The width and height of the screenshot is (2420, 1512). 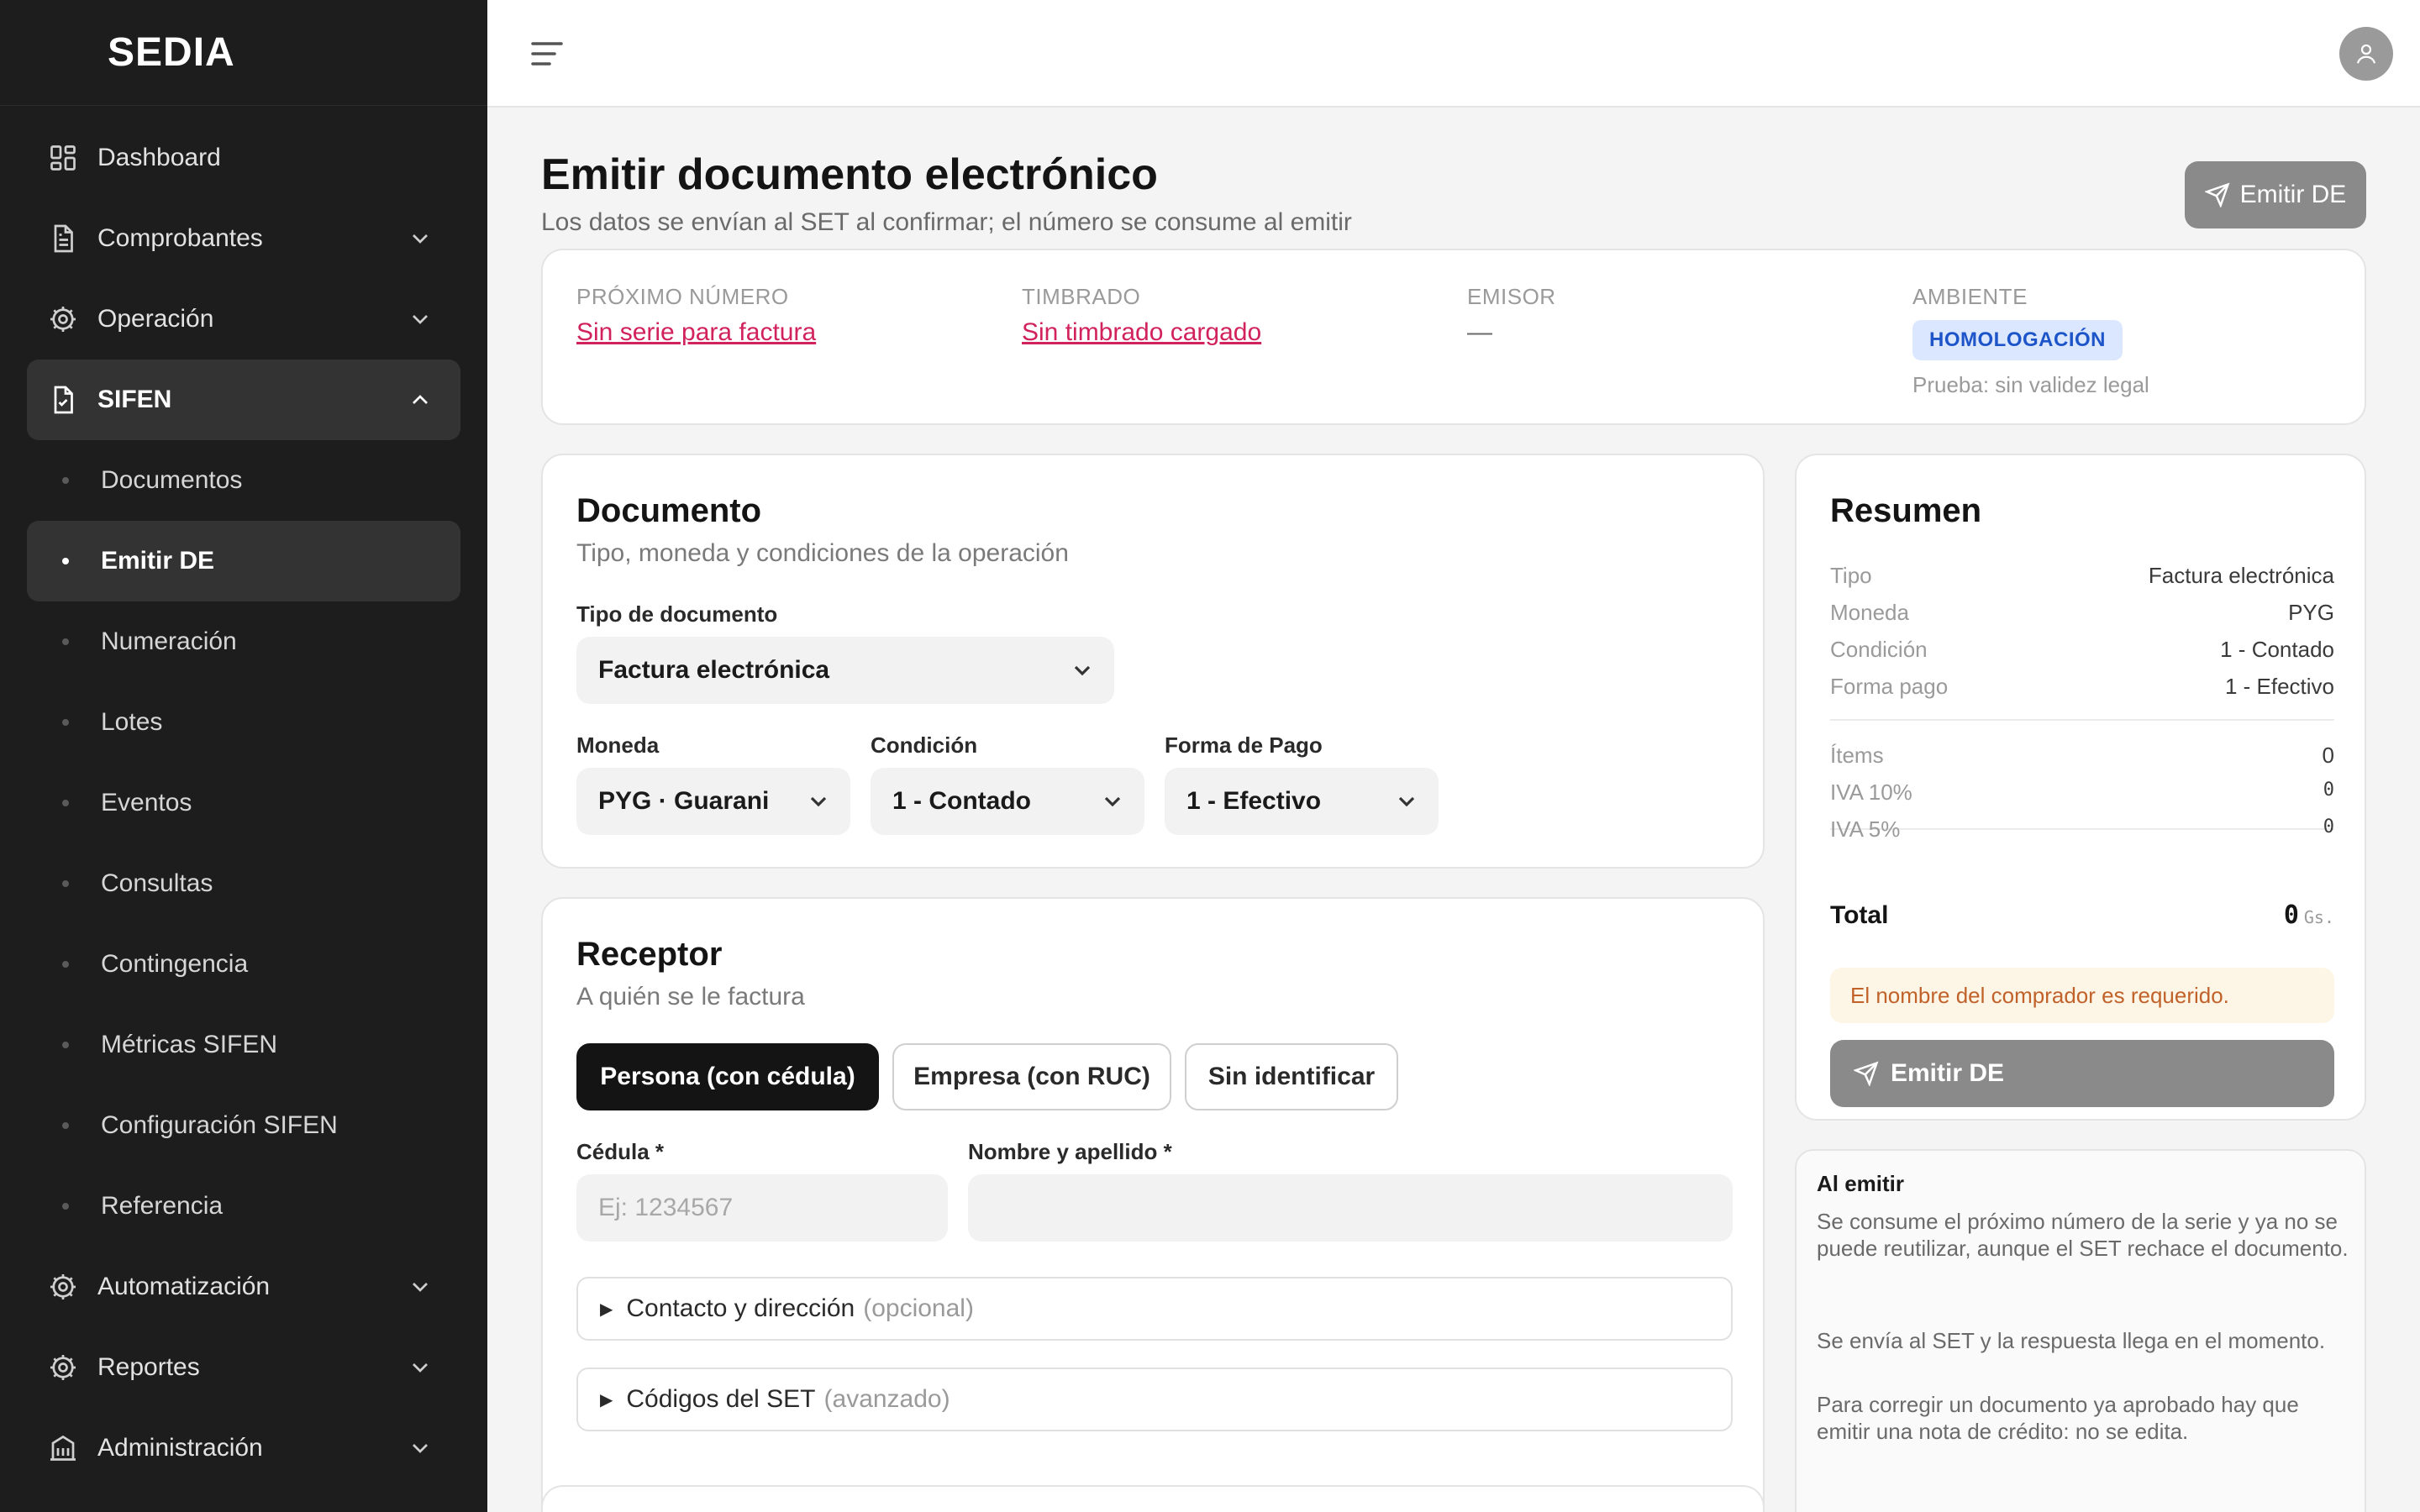 I want to click on summary-row-items: Ítems 0, so click(x=2082, y=756).